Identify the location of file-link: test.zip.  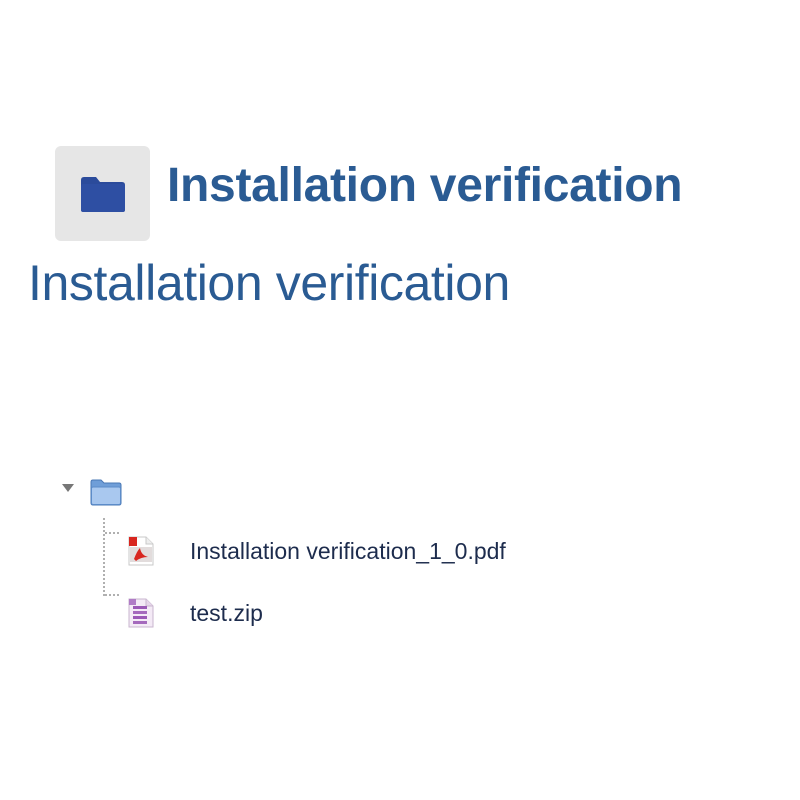
(226, 613).